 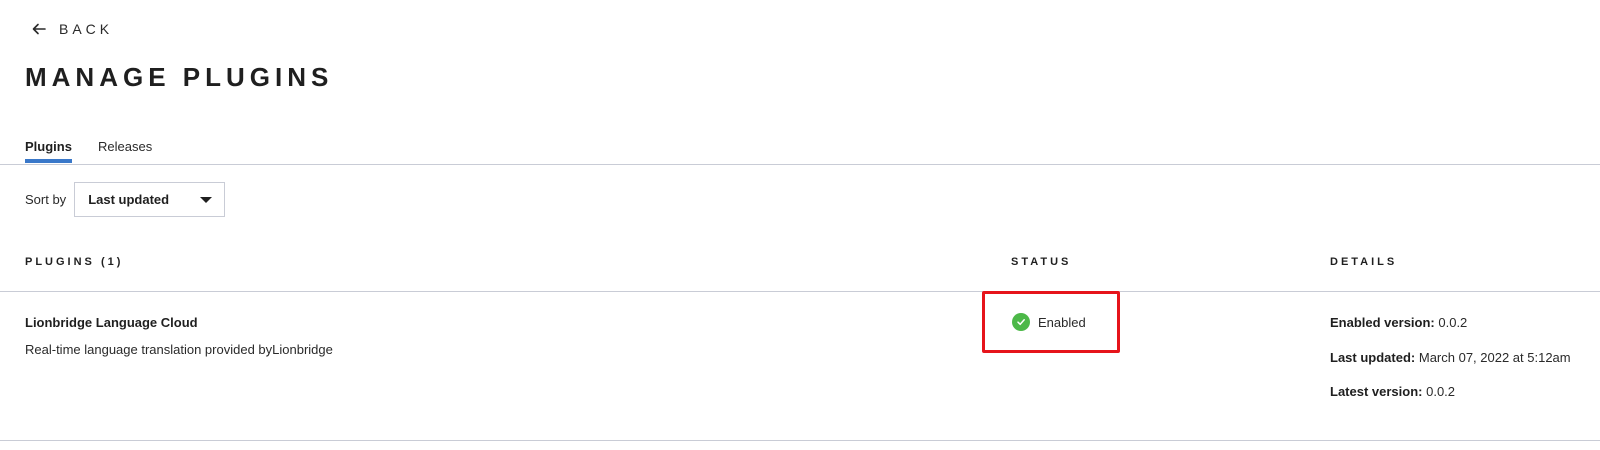 I want to click on status-text: Enabled, so click(x=1062, y=322).